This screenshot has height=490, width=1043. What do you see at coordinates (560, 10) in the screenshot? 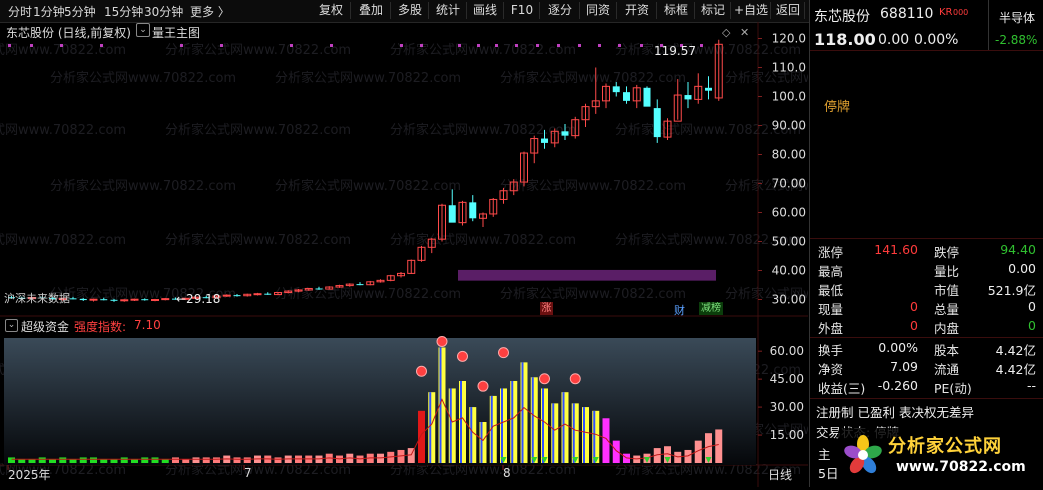
I see `toolbar-button-6: 逐分` at bounding box center [560, 10].